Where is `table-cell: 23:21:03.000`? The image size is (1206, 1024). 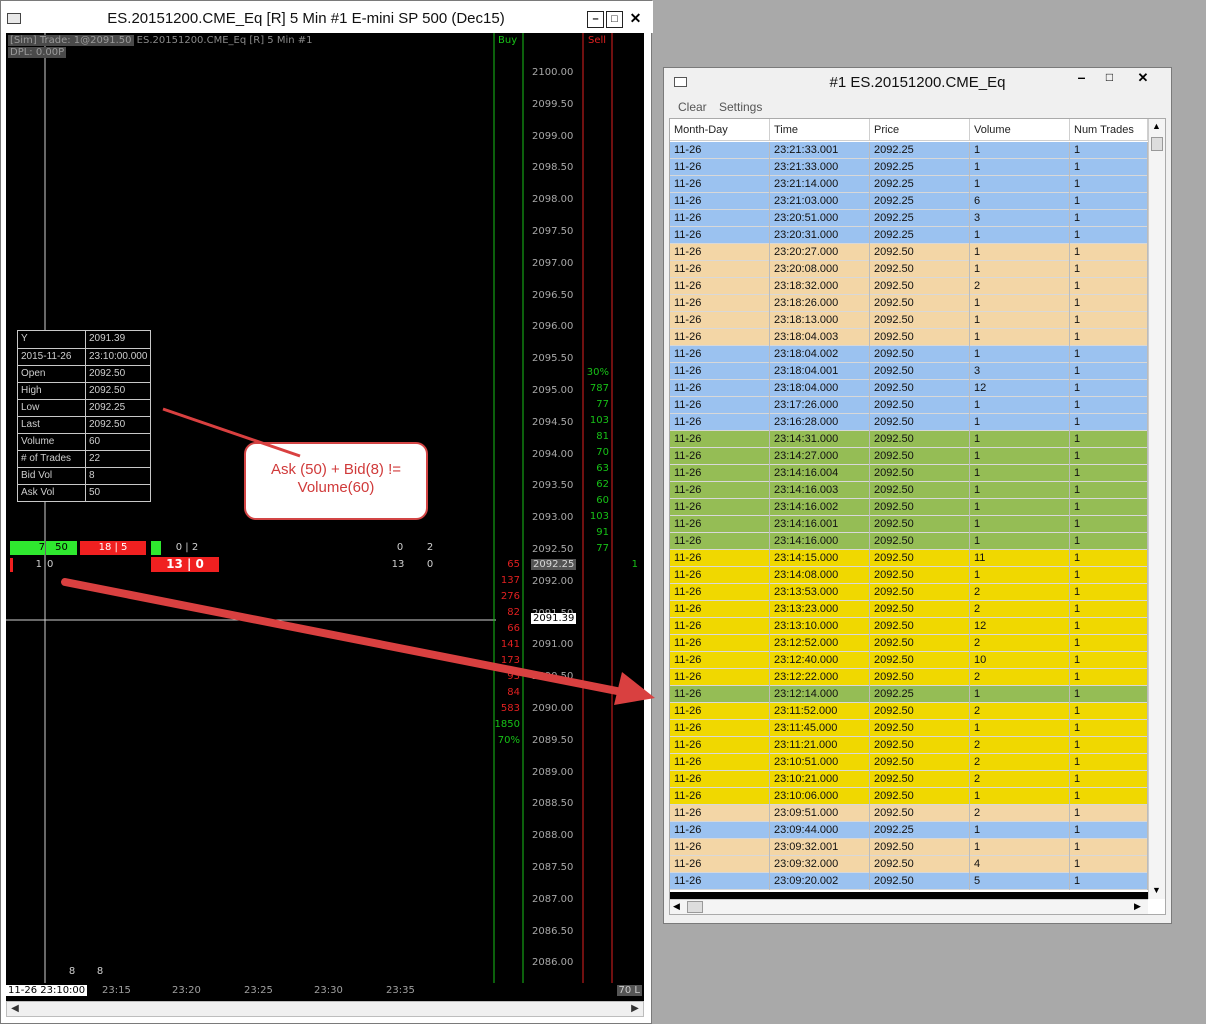 table-cell: 23:21:03.000 is located at coordinates (820, 201).